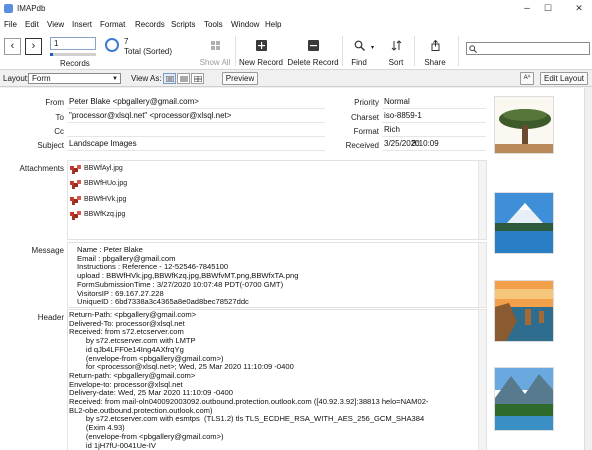 This screenshot has width=592, height=450. Describe the element at coordinates (74, 78) in the screenshot. I see `layout-select: Form ▼` at that location.